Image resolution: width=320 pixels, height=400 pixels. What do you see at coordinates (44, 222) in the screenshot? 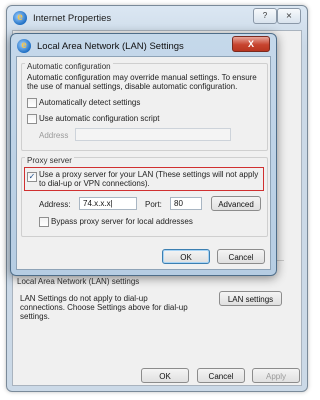
I see `bypass-proxy-checkbox` at bounding box center [44, 222].